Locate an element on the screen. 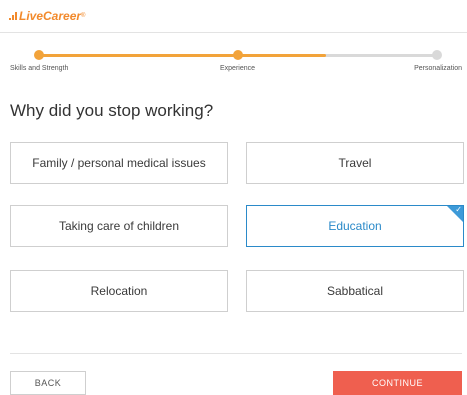 The height and width of the screenshot is (395, 467). checkmark-icon: ✓ is located at coordinates (458, 209).